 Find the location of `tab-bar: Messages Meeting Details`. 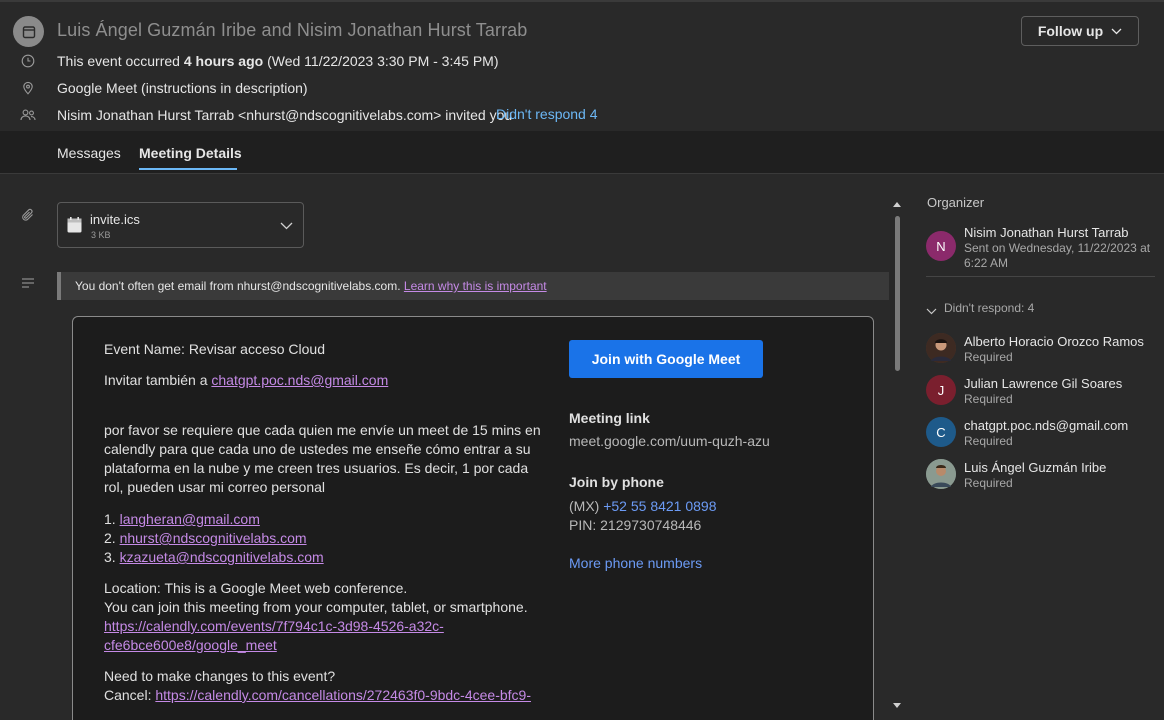

tab-bar: Messages Meeting Details is located at coordinates (582, 152).